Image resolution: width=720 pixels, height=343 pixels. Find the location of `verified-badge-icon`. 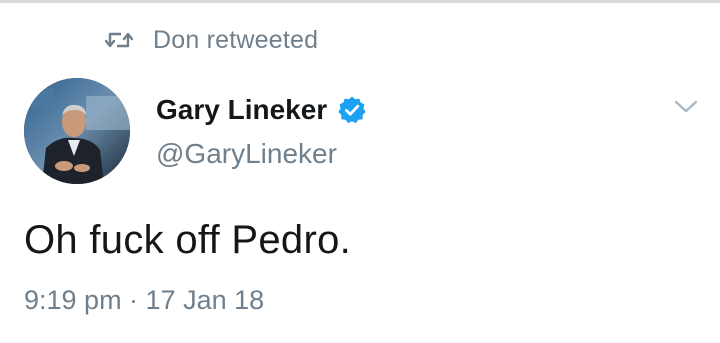

verified-badge-icon is located at coordinates (352, 110).